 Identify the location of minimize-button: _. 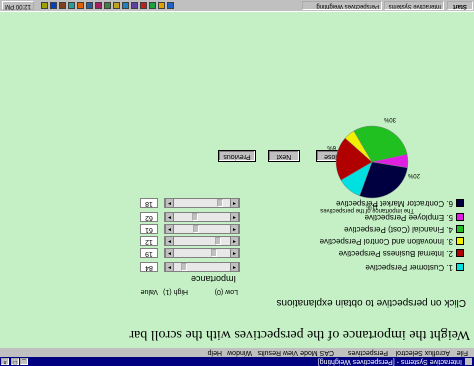
(24, 361).